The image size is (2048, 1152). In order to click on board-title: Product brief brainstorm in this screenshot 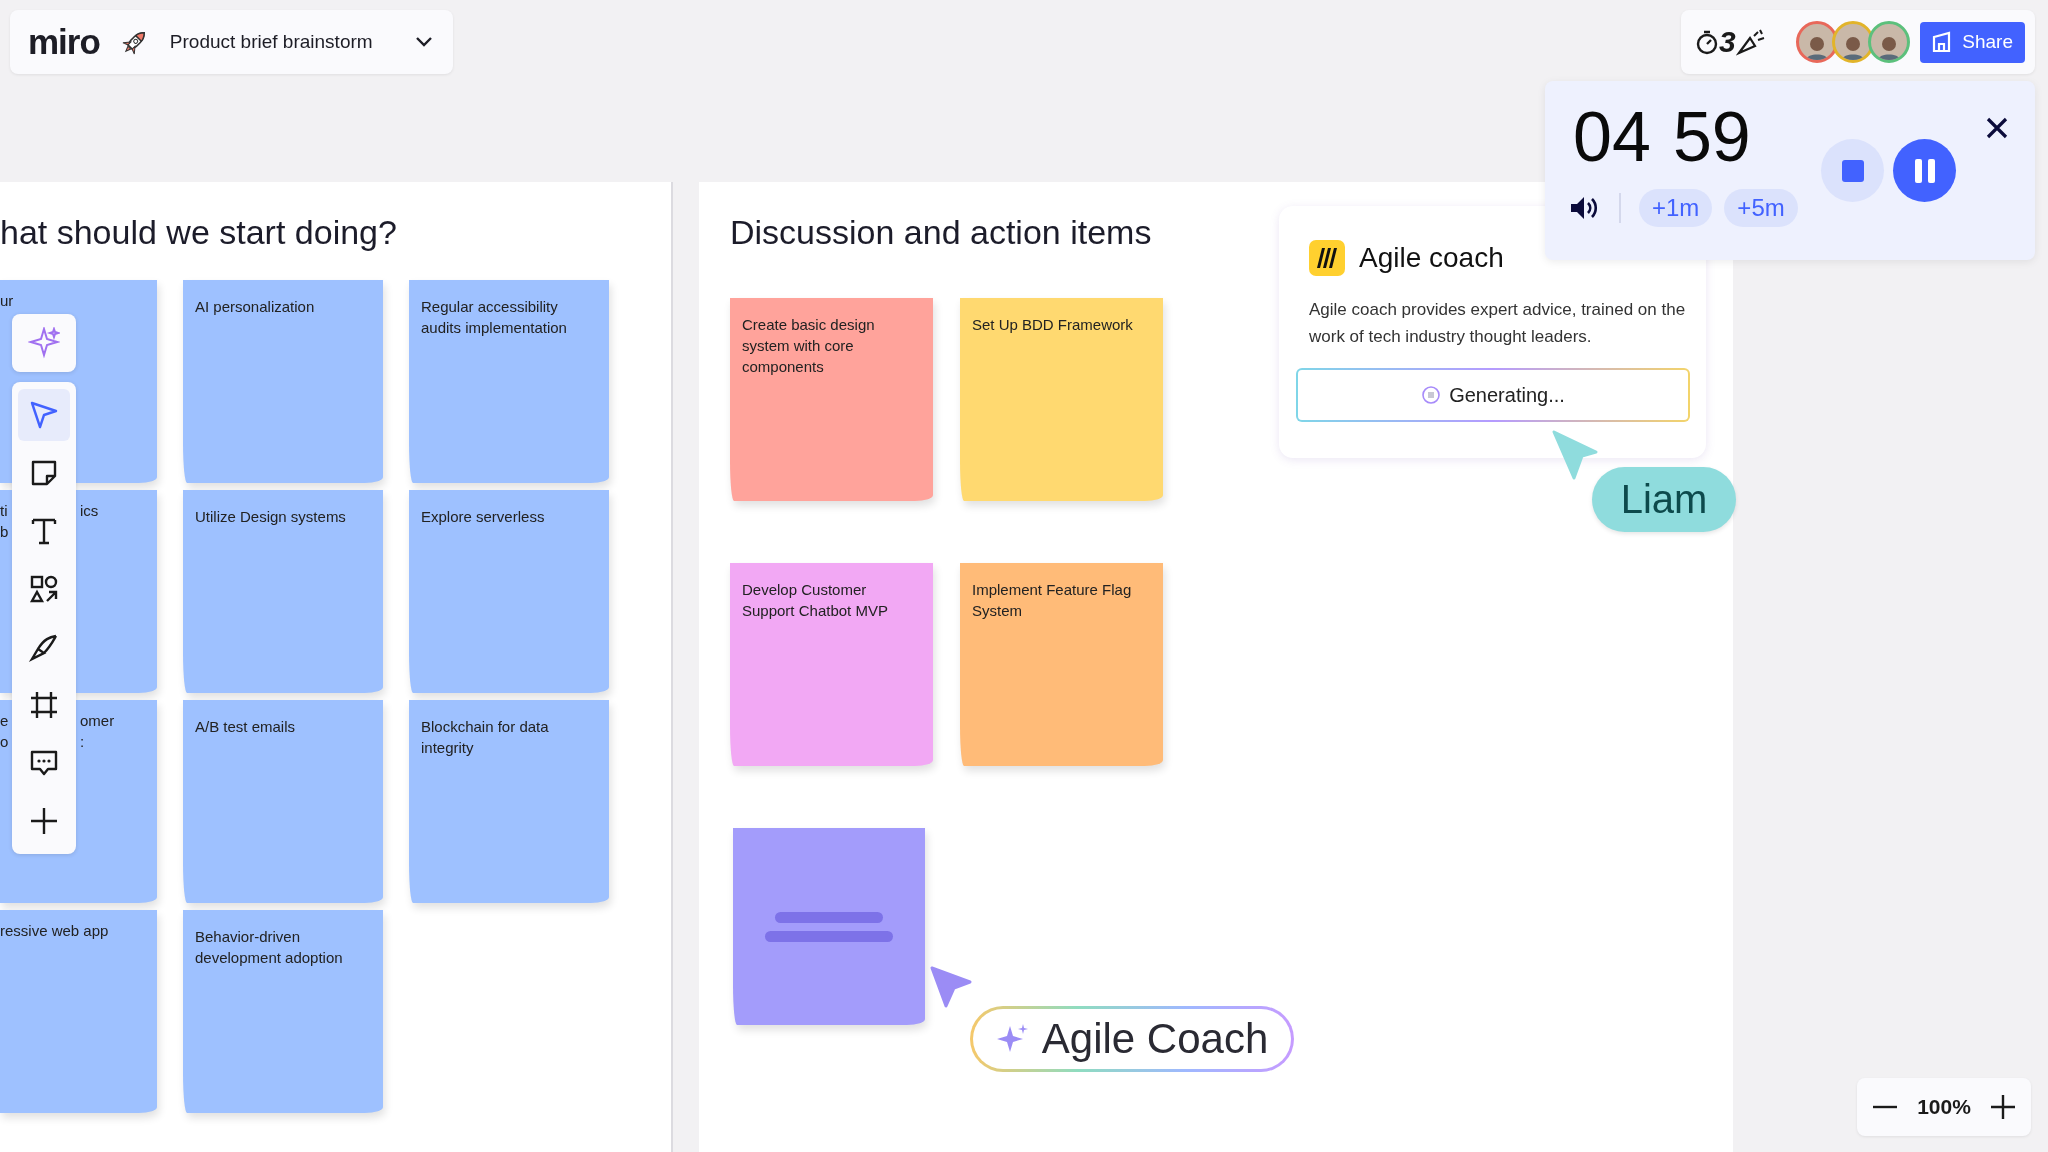, I will do `click(281, 42)`.